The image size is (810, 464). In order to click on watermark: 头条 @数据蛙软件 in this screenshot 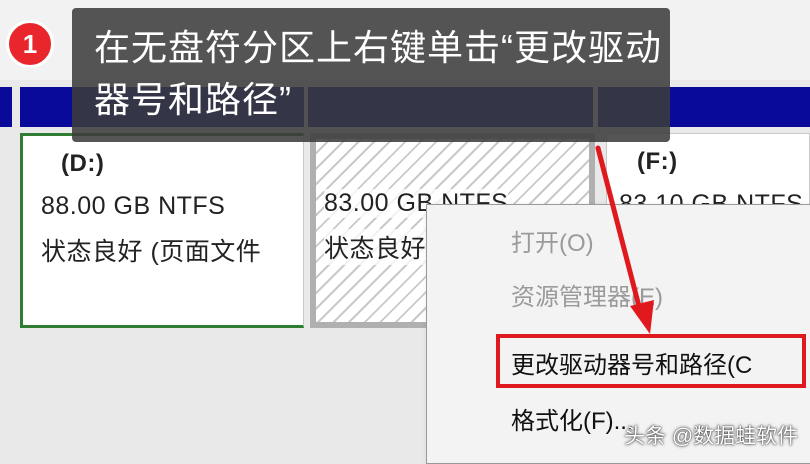, I will do `click(711, 436)`.